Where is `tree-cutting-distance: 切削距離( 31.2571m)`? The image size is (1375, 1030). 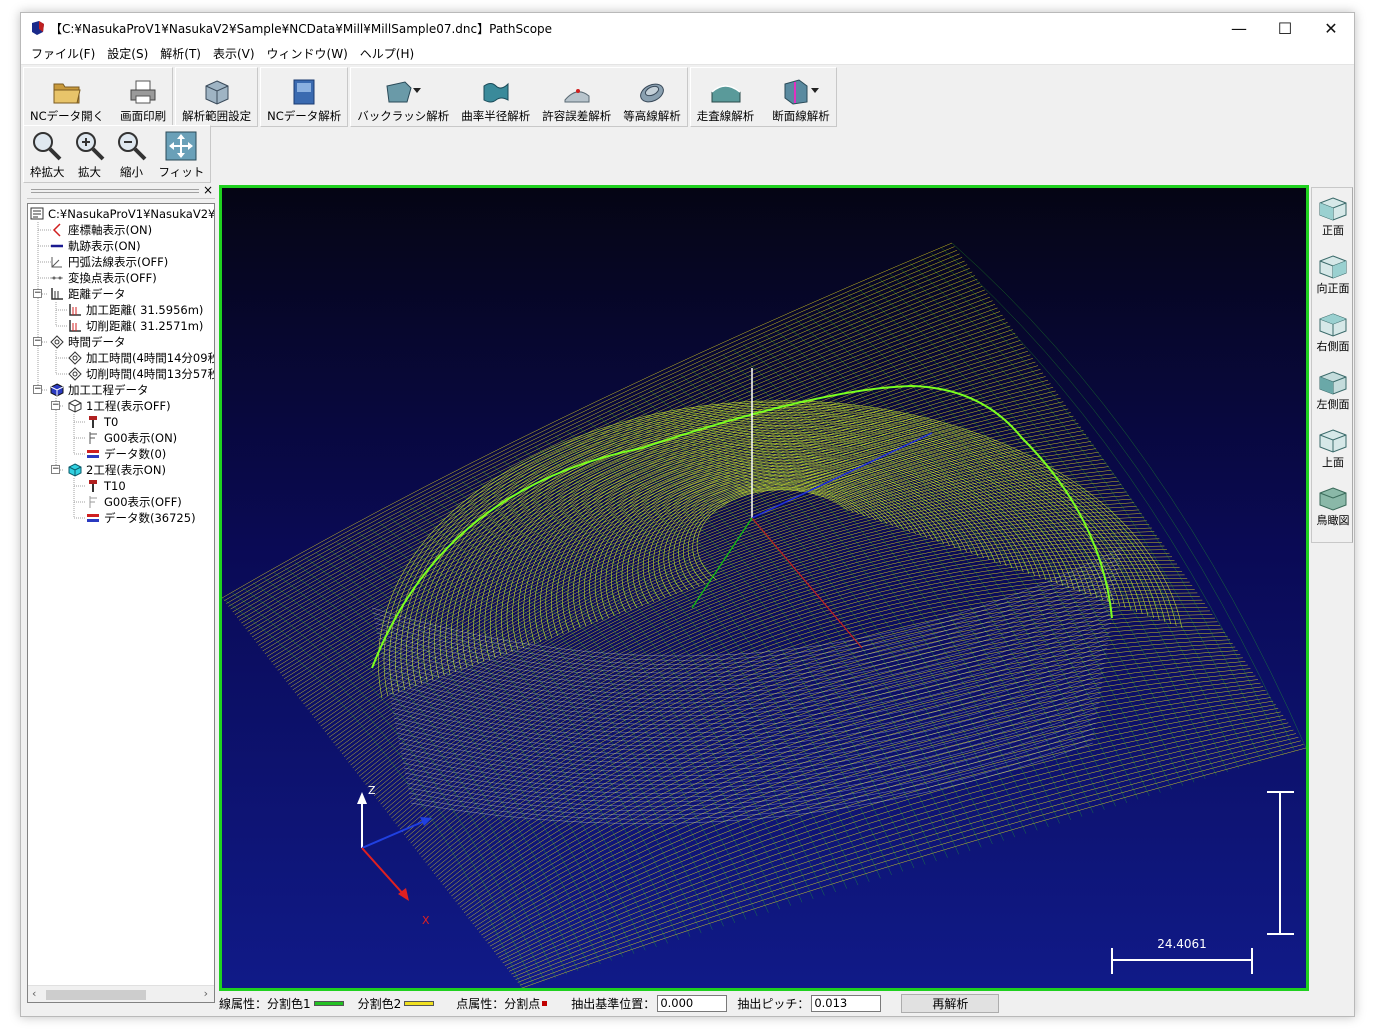
tree-cutting-distance: 切削距離( 31.2571m) is located at coordinates (135, 326).